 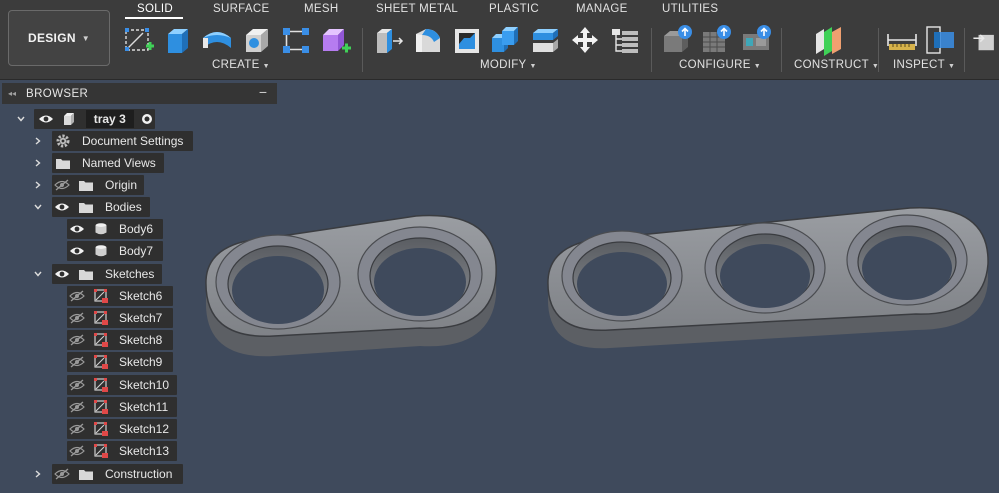 What do you see at coordinates (263, 92) in the screenshot?
I see `minimize-icon: −` at bounding box center [263, 92].